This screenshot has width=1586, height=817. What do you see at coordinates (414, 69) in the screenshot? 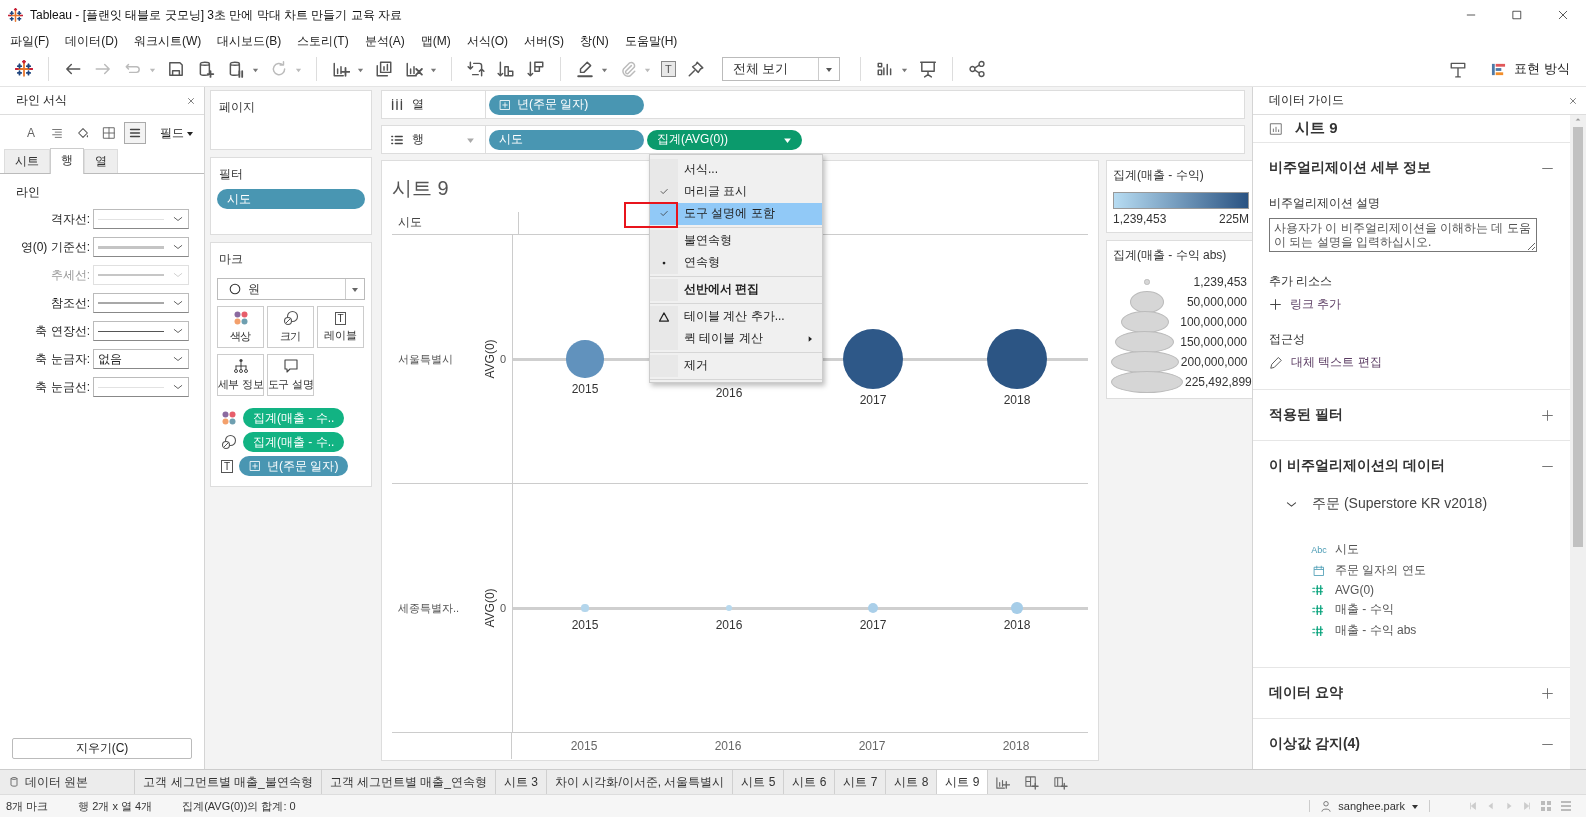
I see `clear-chart-icon` at bounding box center [414, 69].